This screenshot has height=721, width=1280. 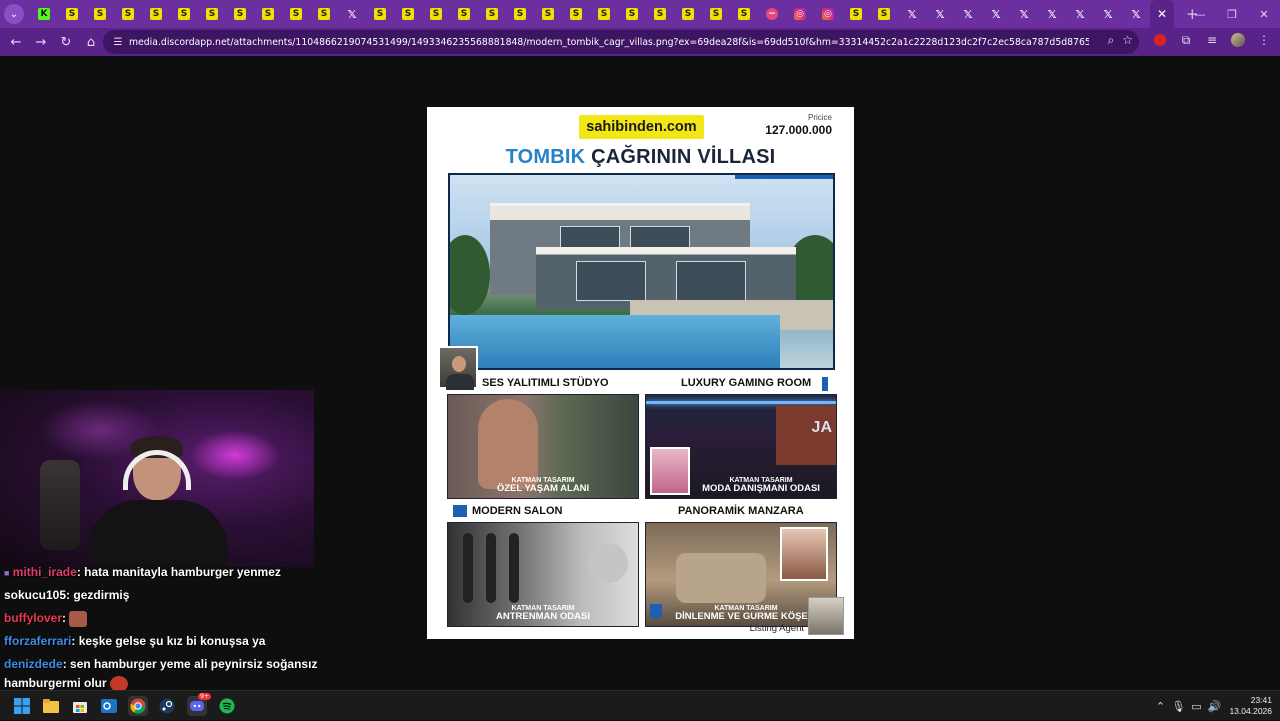 What do you see at coordinates (517, 511) in the screenshot?
I see `section-title-salon: MODERN SALON` at bounding box center [517, 511].